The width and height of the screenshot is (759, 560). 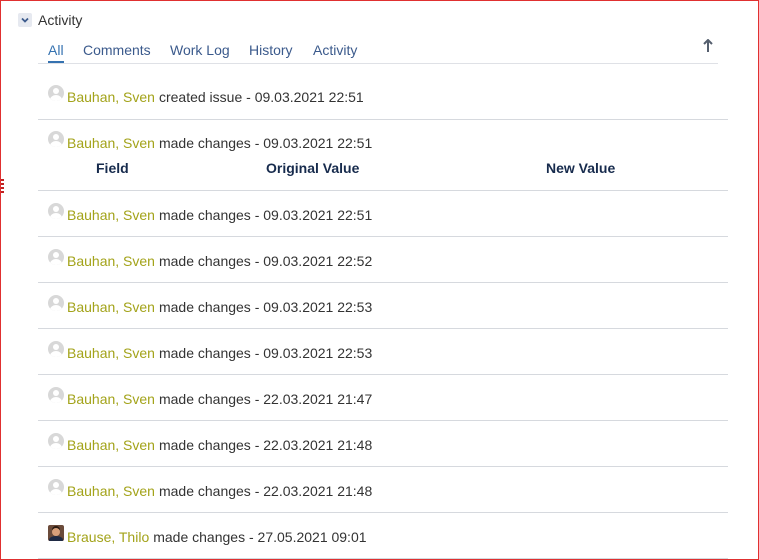 I want to click on resize-handle, so click(x=2, y=186).